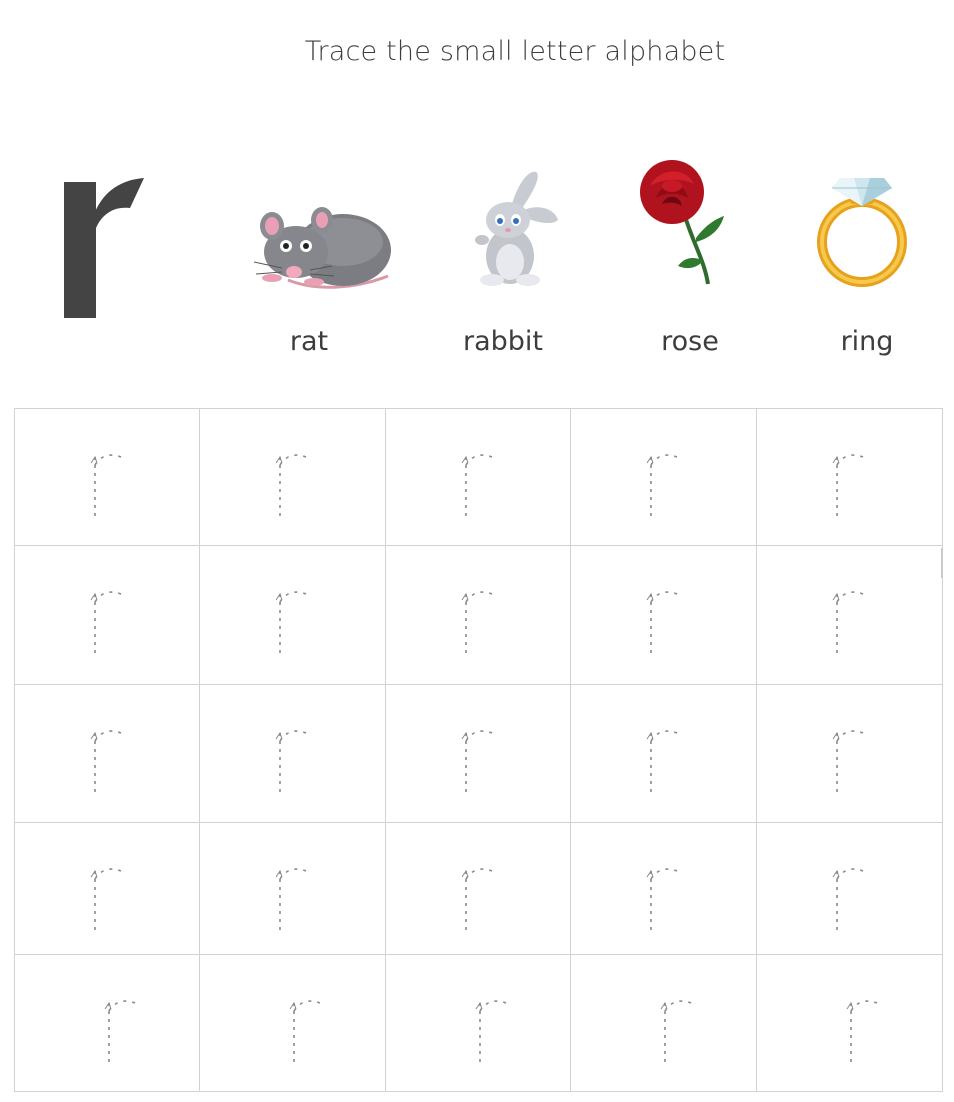 The image size is (954, 1102). I want to click on rabbit-icon, so click(512, 228).